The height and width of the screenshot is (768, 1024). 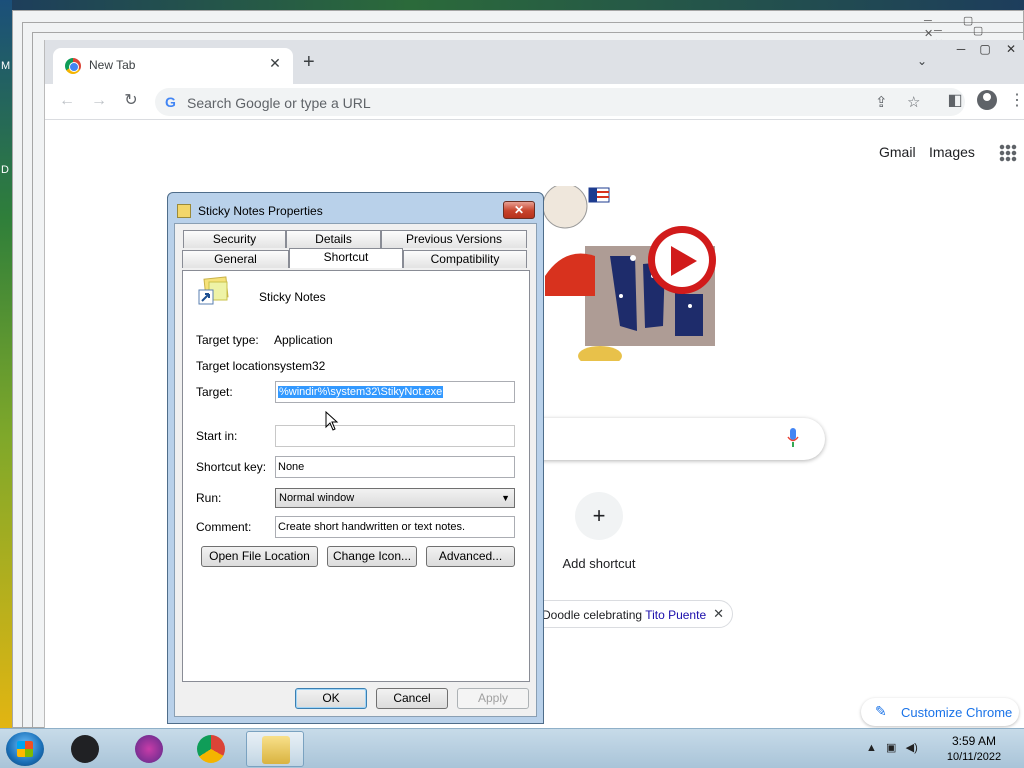 What do you see at coordinates (985, 49) in the screenshot?
I see `maximize-button: ▢` at bounding box center [985, 49].